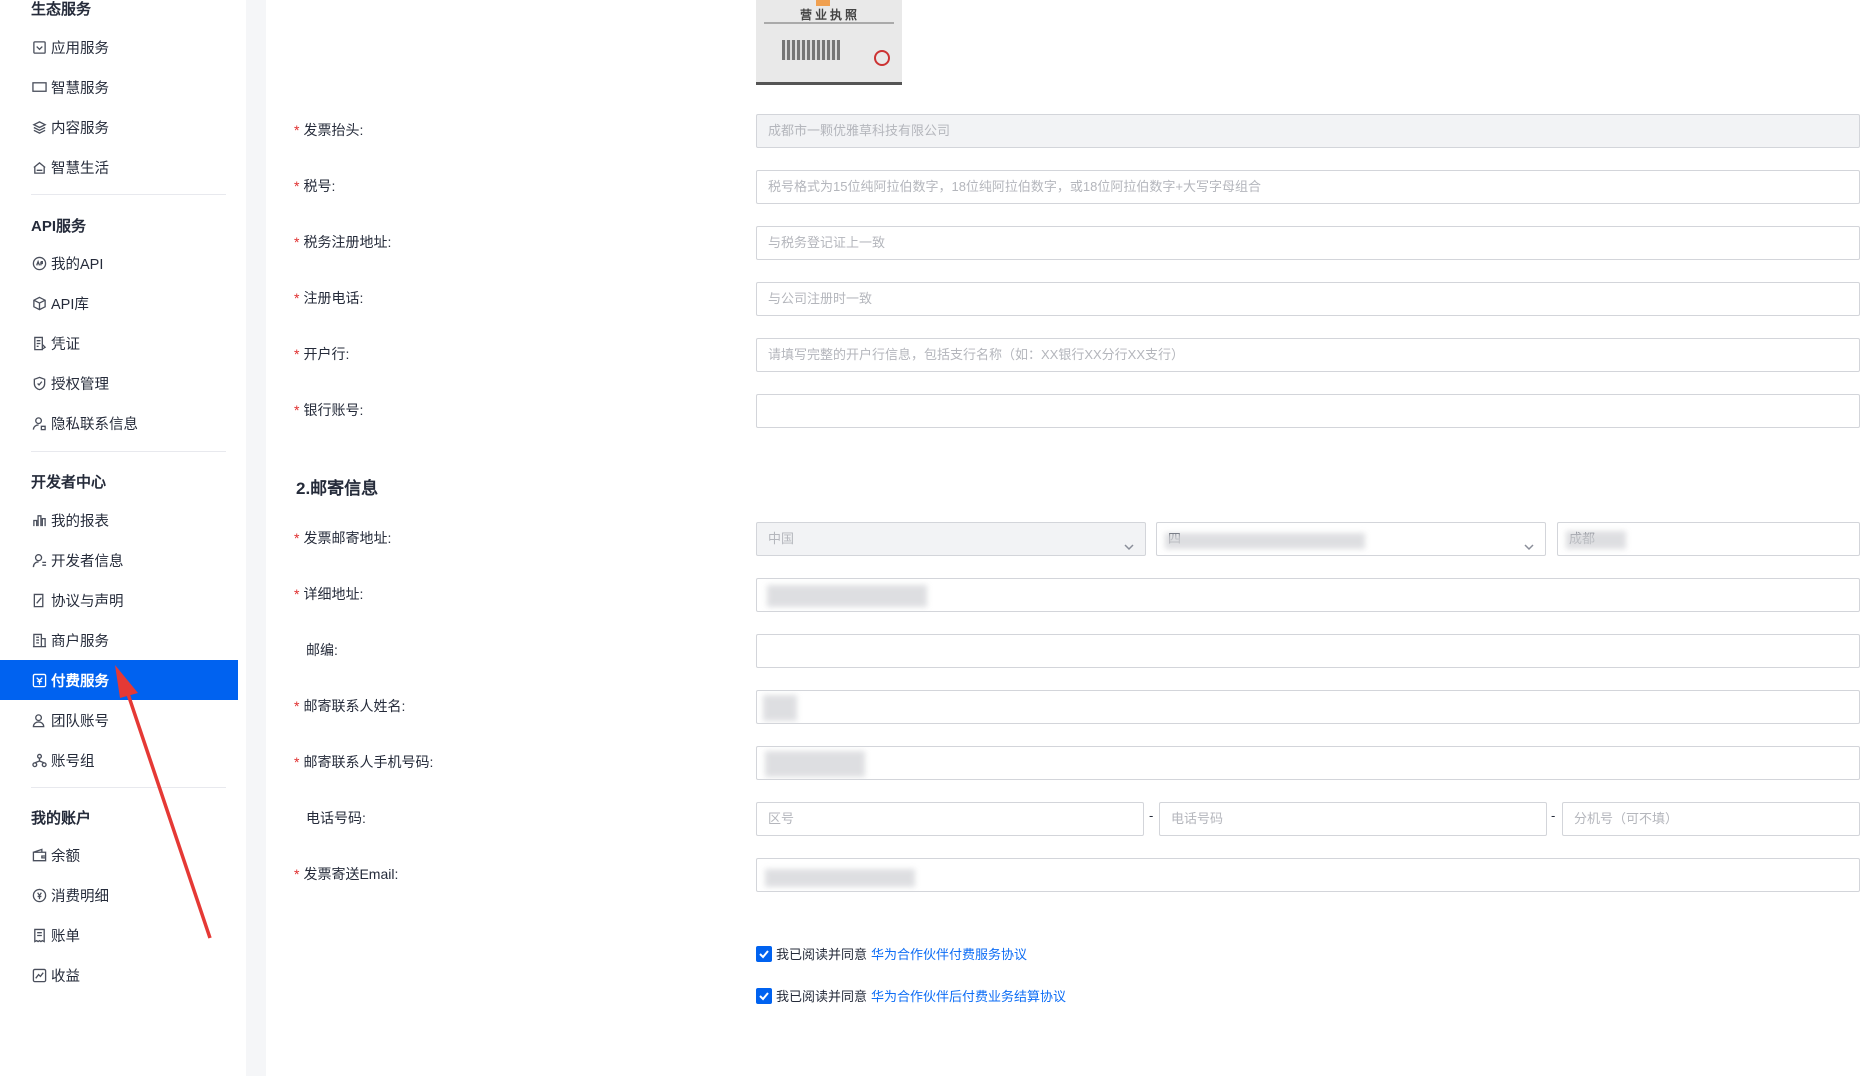 This screenshot has height=1076, width=1860. Describe the element at coordinates (77, 264) in the screenshot. I see `sidebar-item-label: 我的API` at that location.